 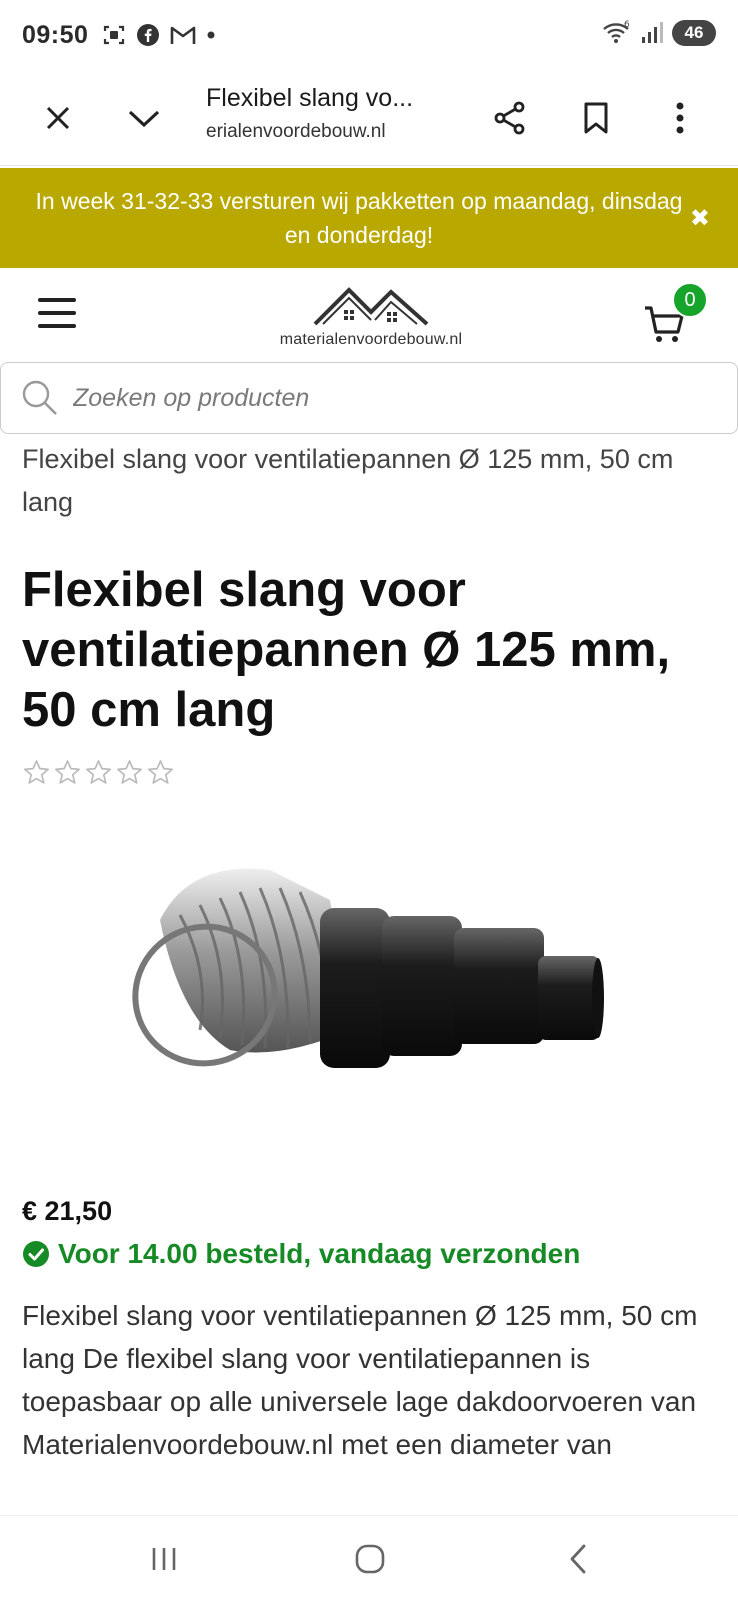 I want to click on screenshot-icon, so click(x=114, y=35).